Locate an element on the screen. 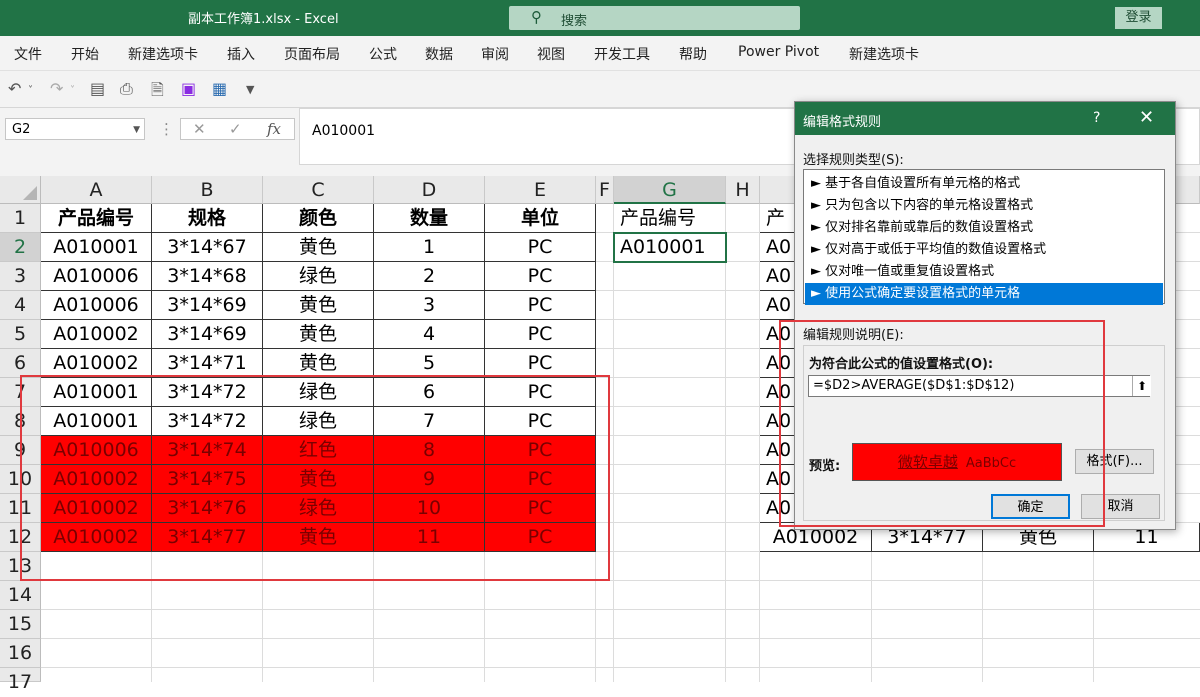 The height and width of the screenshot is (697, 1200). table-header-cell: 颜色 is located at coordinates (318, 218).